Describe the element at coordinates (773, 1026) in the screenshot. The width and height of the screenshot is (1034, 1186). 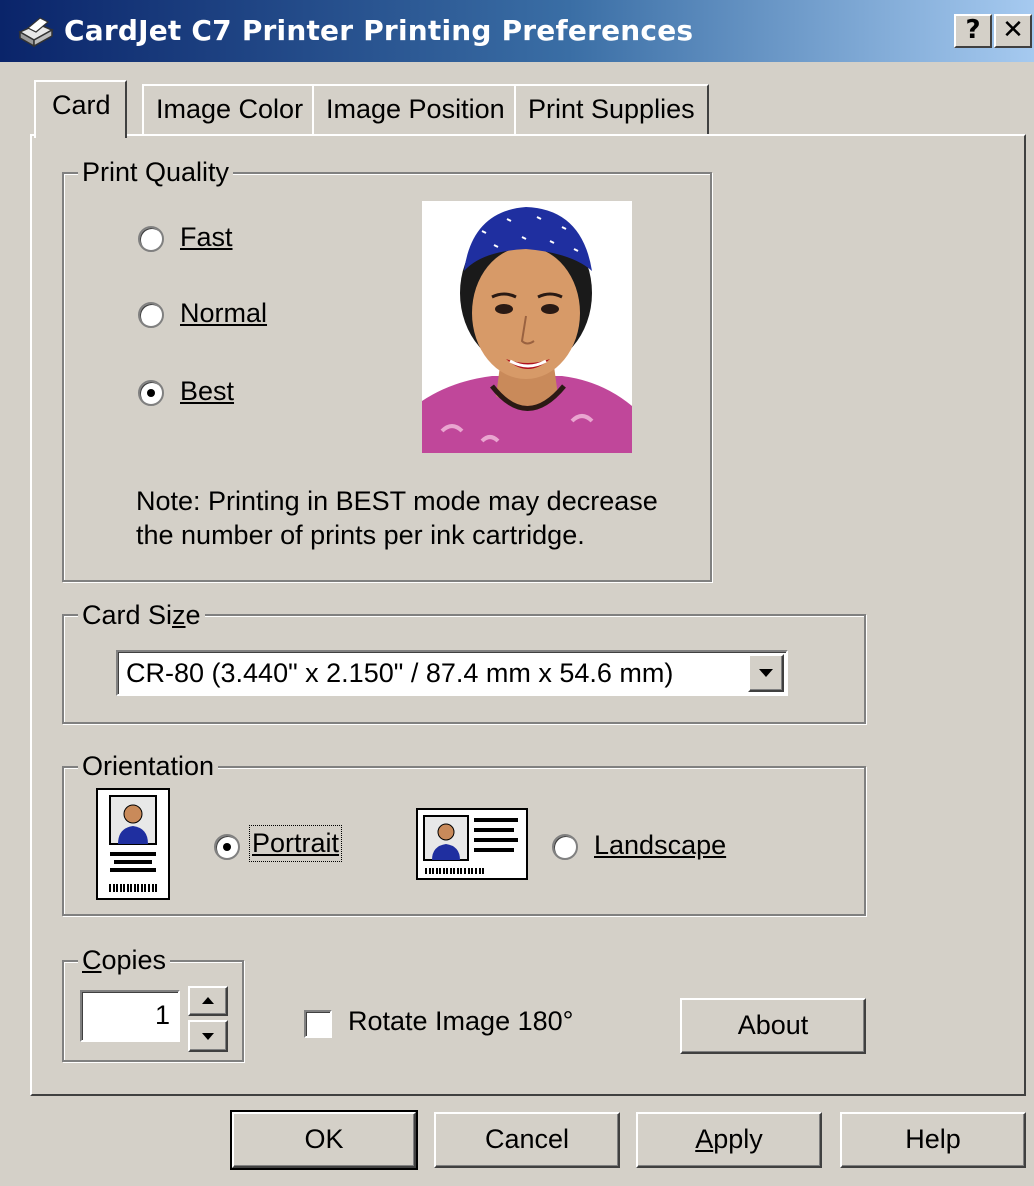
I see `about-button: About` at that location.